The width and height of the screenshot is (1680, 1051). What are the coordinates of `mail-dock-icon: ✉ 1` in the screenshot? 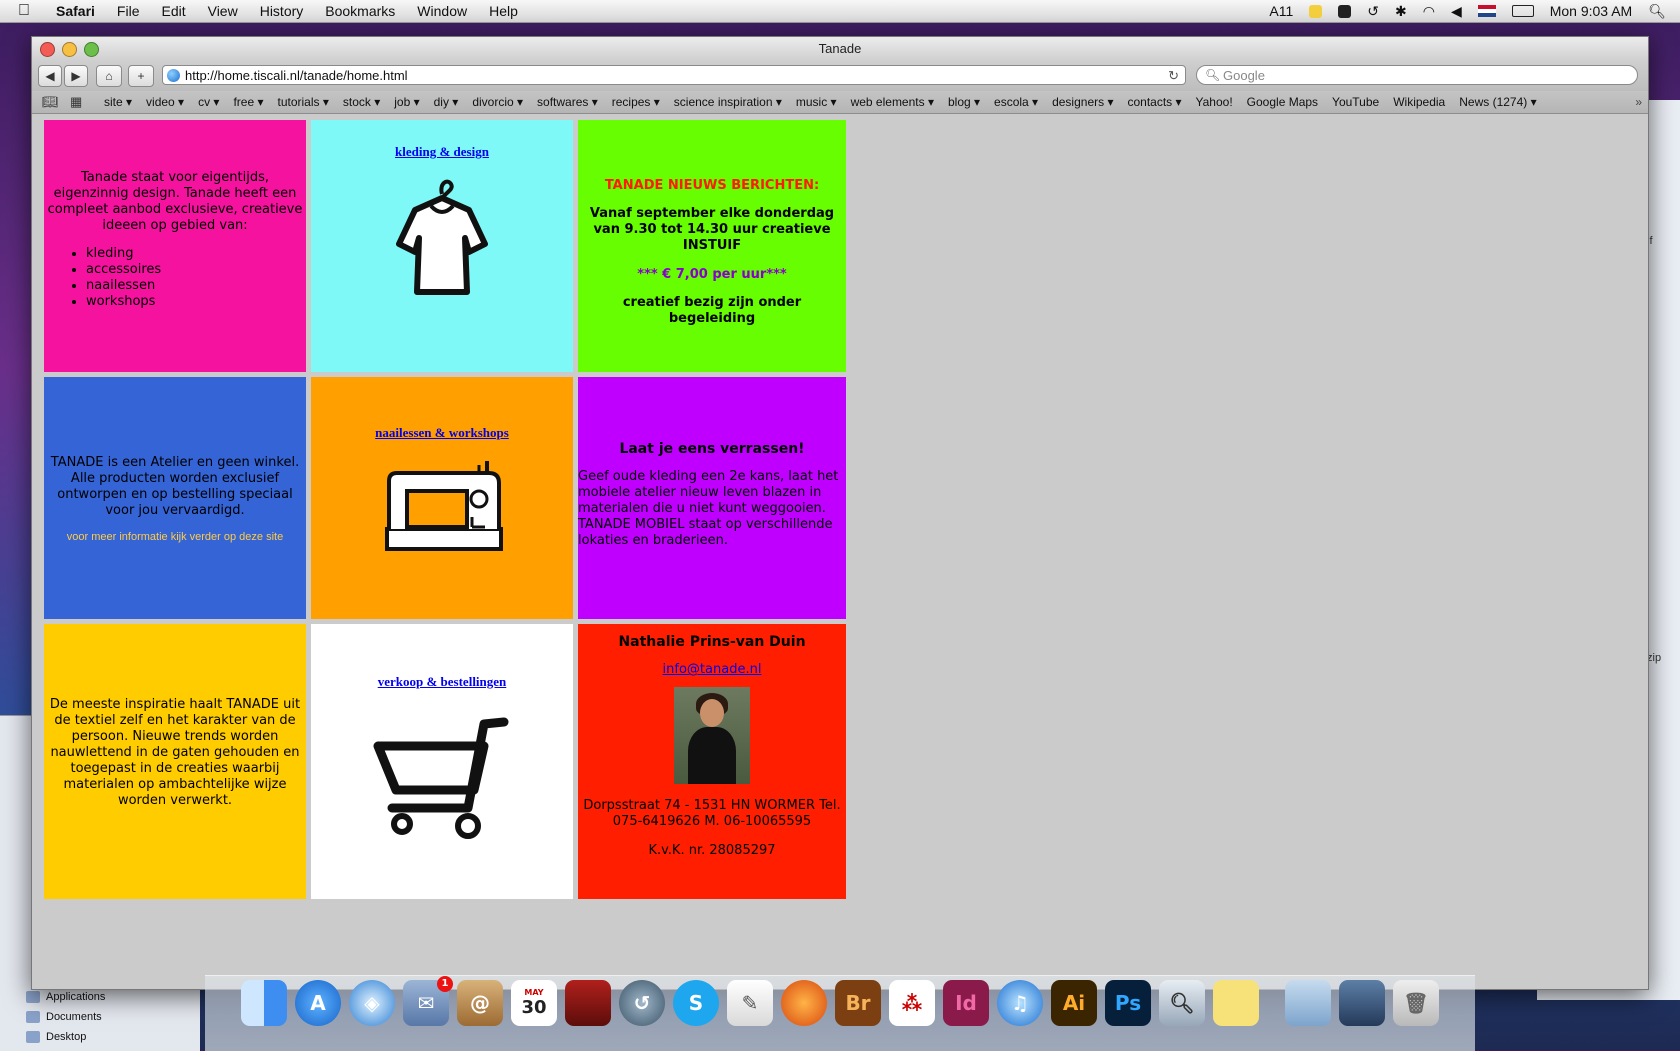 It's located at (428, 1001).